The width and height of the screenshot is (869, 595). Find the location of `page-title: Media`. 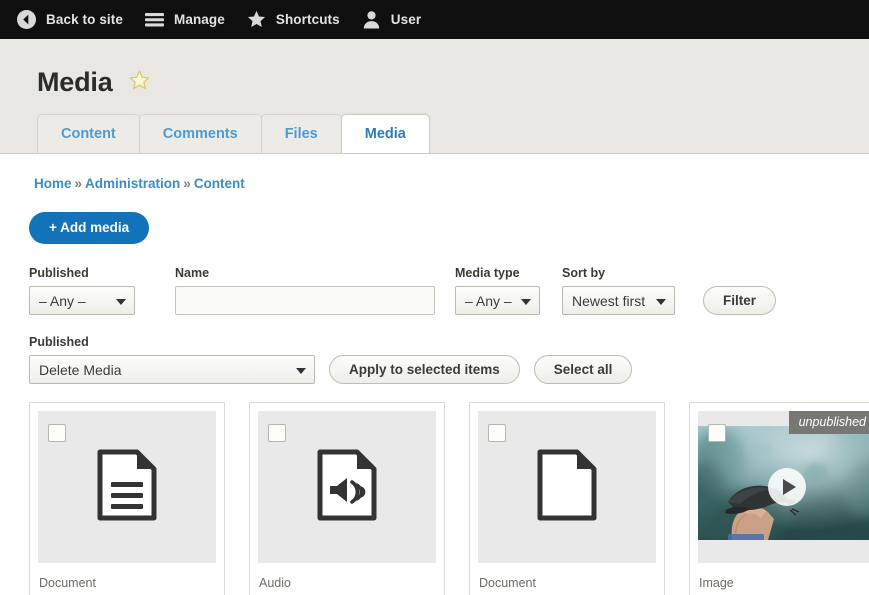

page-title: Media is located at coordinates (75, 82).